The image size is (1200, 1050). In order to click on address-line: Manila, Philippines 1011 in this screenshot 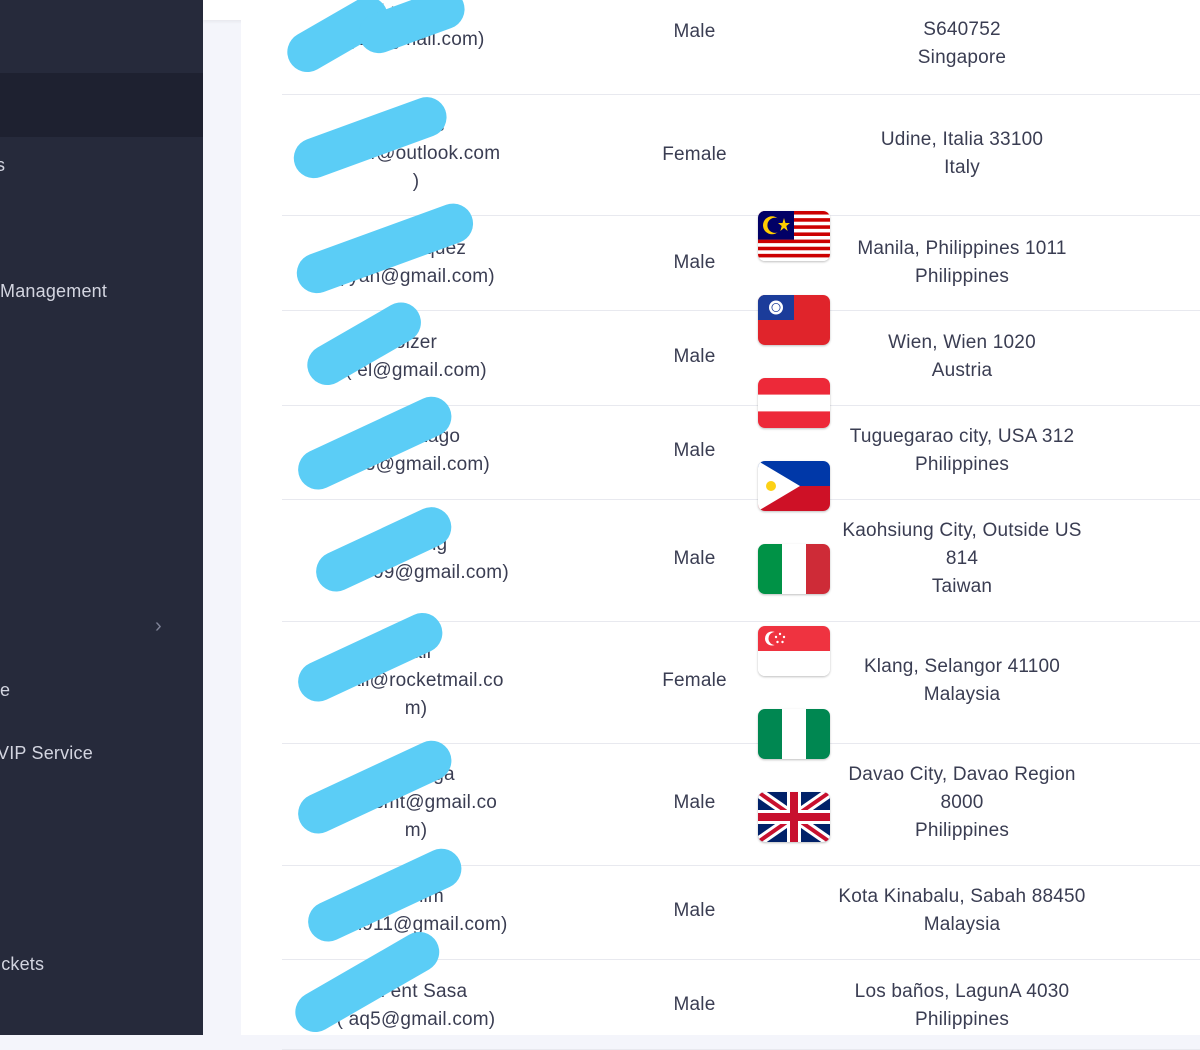, I will do `click(962, 248)`.